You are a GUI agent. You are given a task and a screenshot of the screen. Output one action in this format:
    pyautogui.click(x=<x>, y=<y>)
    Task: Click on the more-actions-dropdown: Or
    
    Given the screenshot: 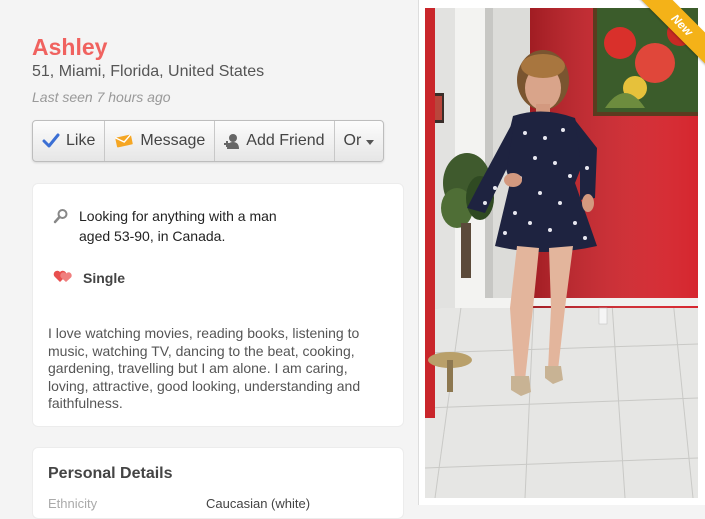 What is the action you would take?
    pyautogui.click(x=359, y=141)
    